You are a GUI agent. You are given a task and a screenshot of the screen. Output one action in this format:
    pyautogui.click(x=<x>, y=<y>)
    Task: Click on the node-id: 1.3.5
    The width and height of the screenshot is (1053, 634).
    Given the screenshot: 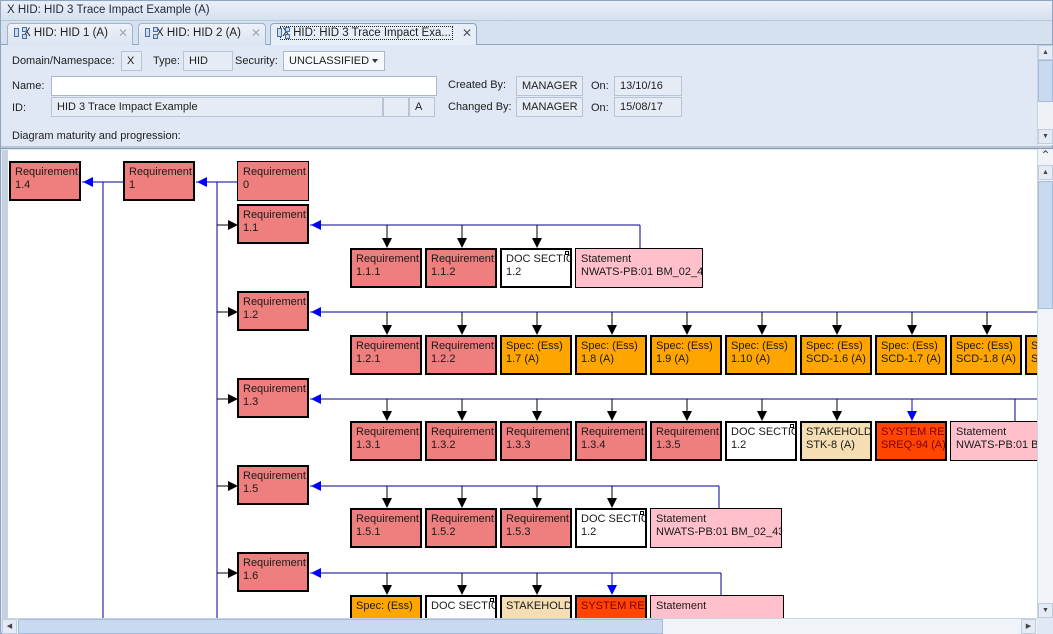 What is the action you would take?
    pyautogui.click(x=668, y=445)
    